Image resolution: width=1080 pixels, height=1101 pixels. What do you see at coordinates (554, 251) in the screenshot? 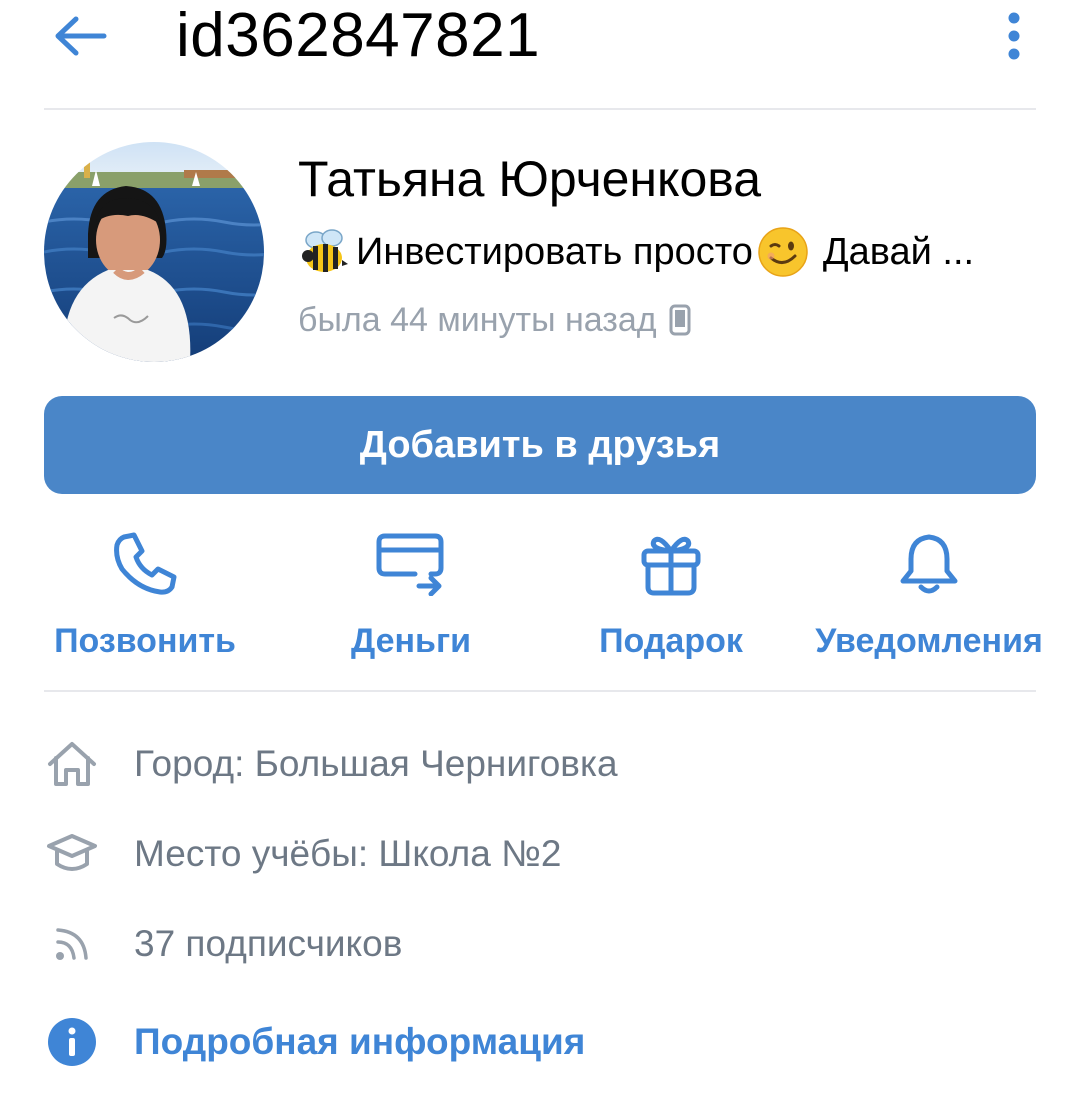
I see `status-text-before: Инвестировать просто` at bounding box center [554, 251].